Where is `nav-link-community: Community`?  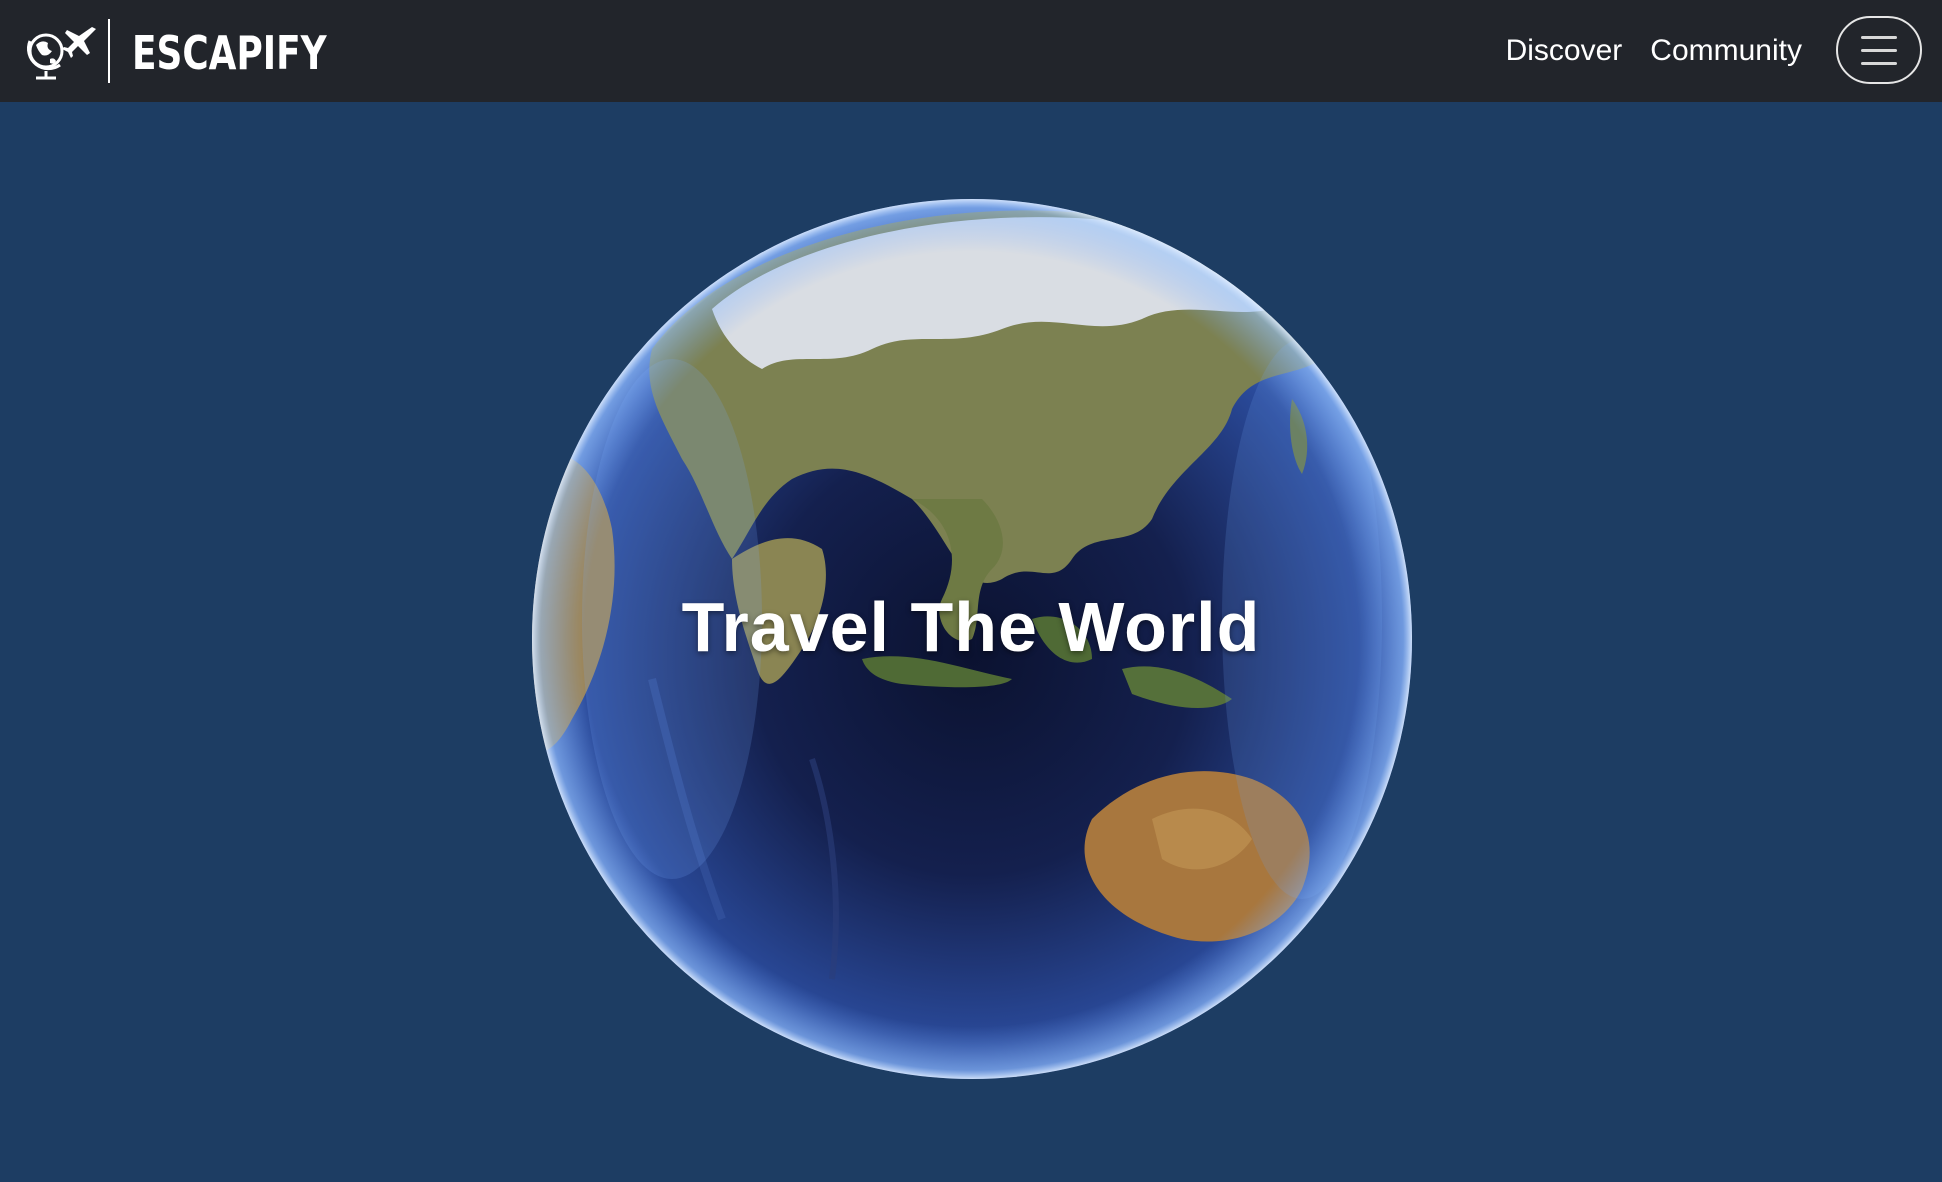
nav-link-community: Community is located at coordinates (1726, 51).